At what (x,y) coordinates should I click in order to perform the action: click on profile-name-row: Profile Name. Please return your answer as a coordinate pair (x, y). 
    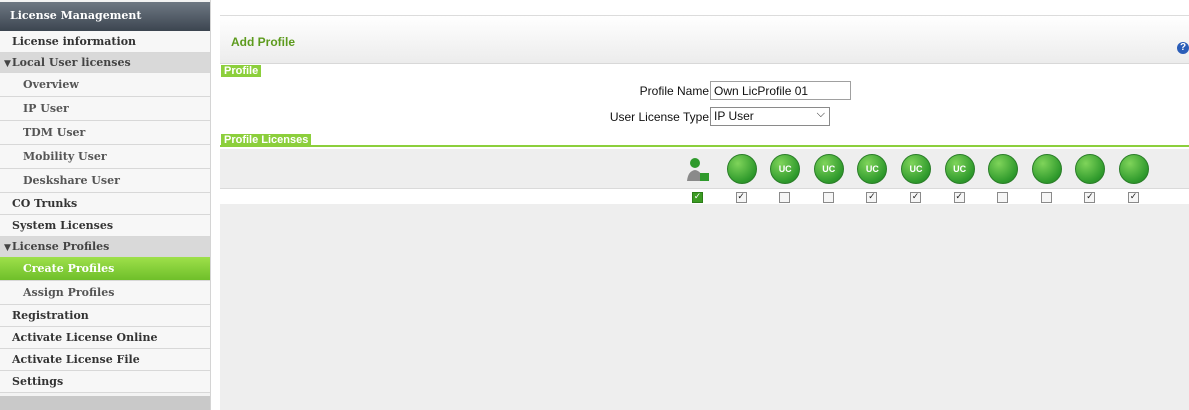
    Looking at the image, I should click on (704, 91).